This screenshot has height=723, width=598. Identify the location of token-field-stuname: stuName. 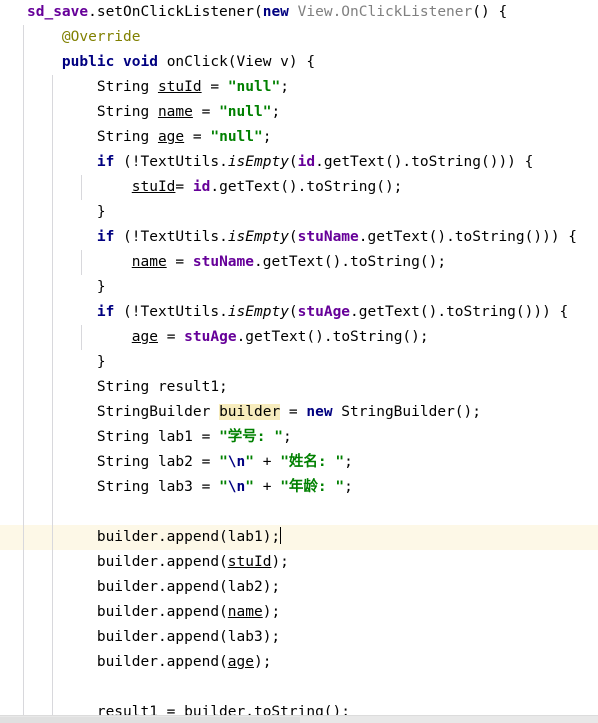
(223, 262).